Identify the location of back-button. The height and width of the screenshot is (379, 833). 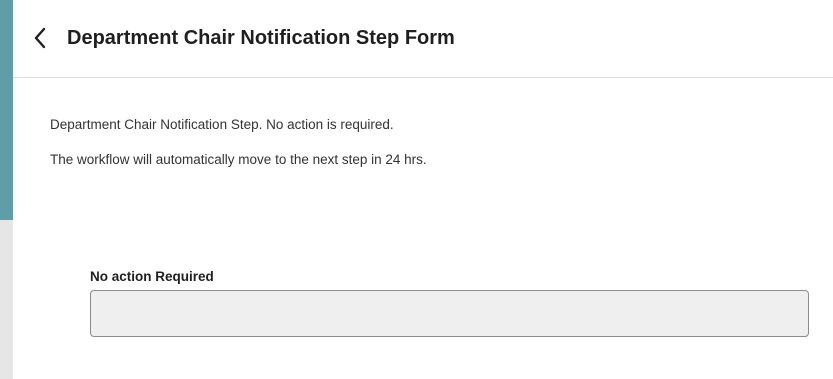
(40, 38).